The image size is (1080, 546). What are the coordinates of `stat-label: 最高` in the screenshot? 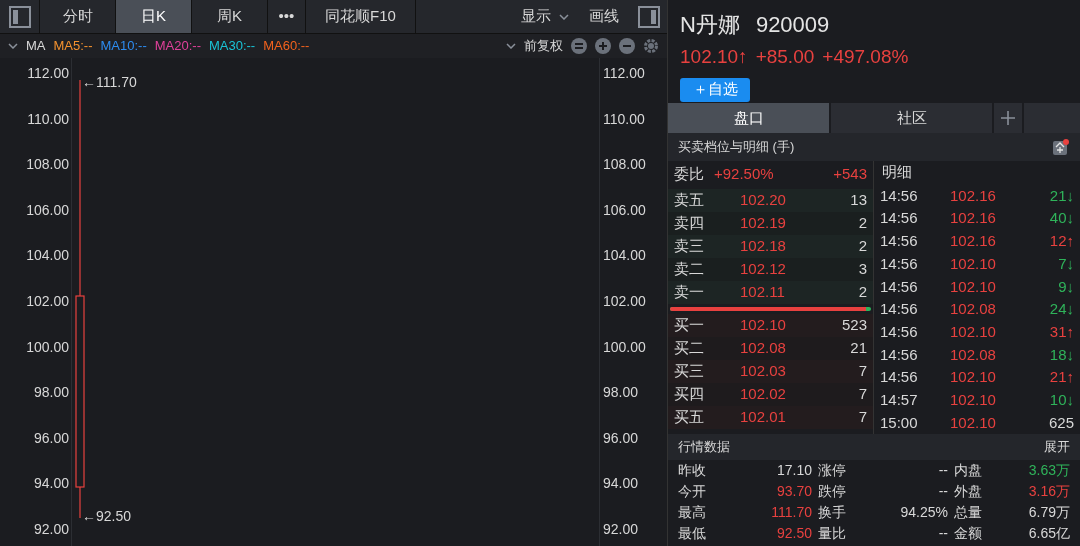 It's located at (692, 512).